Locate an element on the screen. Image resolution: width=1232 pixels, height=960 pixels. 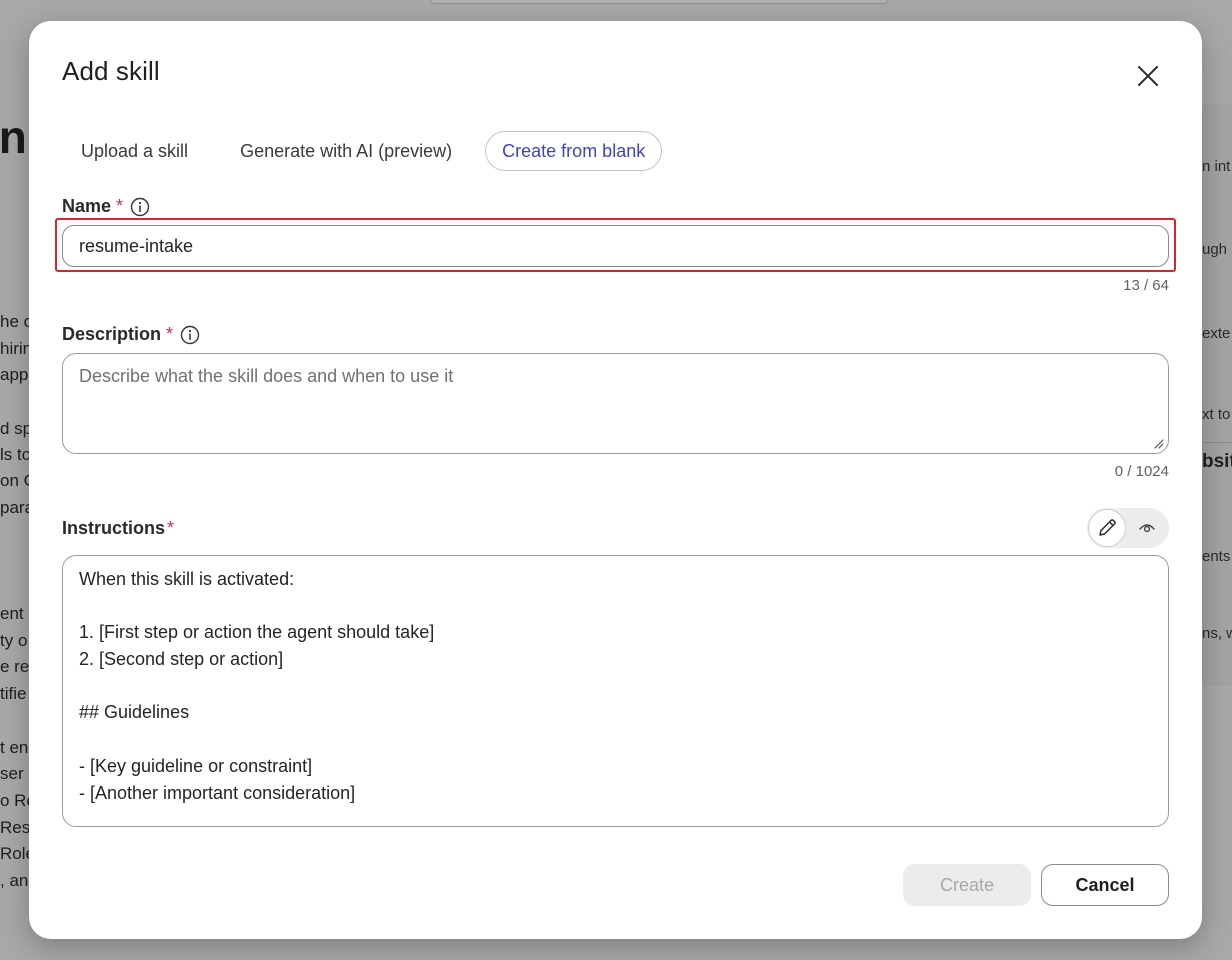
description-label: Description is located at coordinates (112, 334).